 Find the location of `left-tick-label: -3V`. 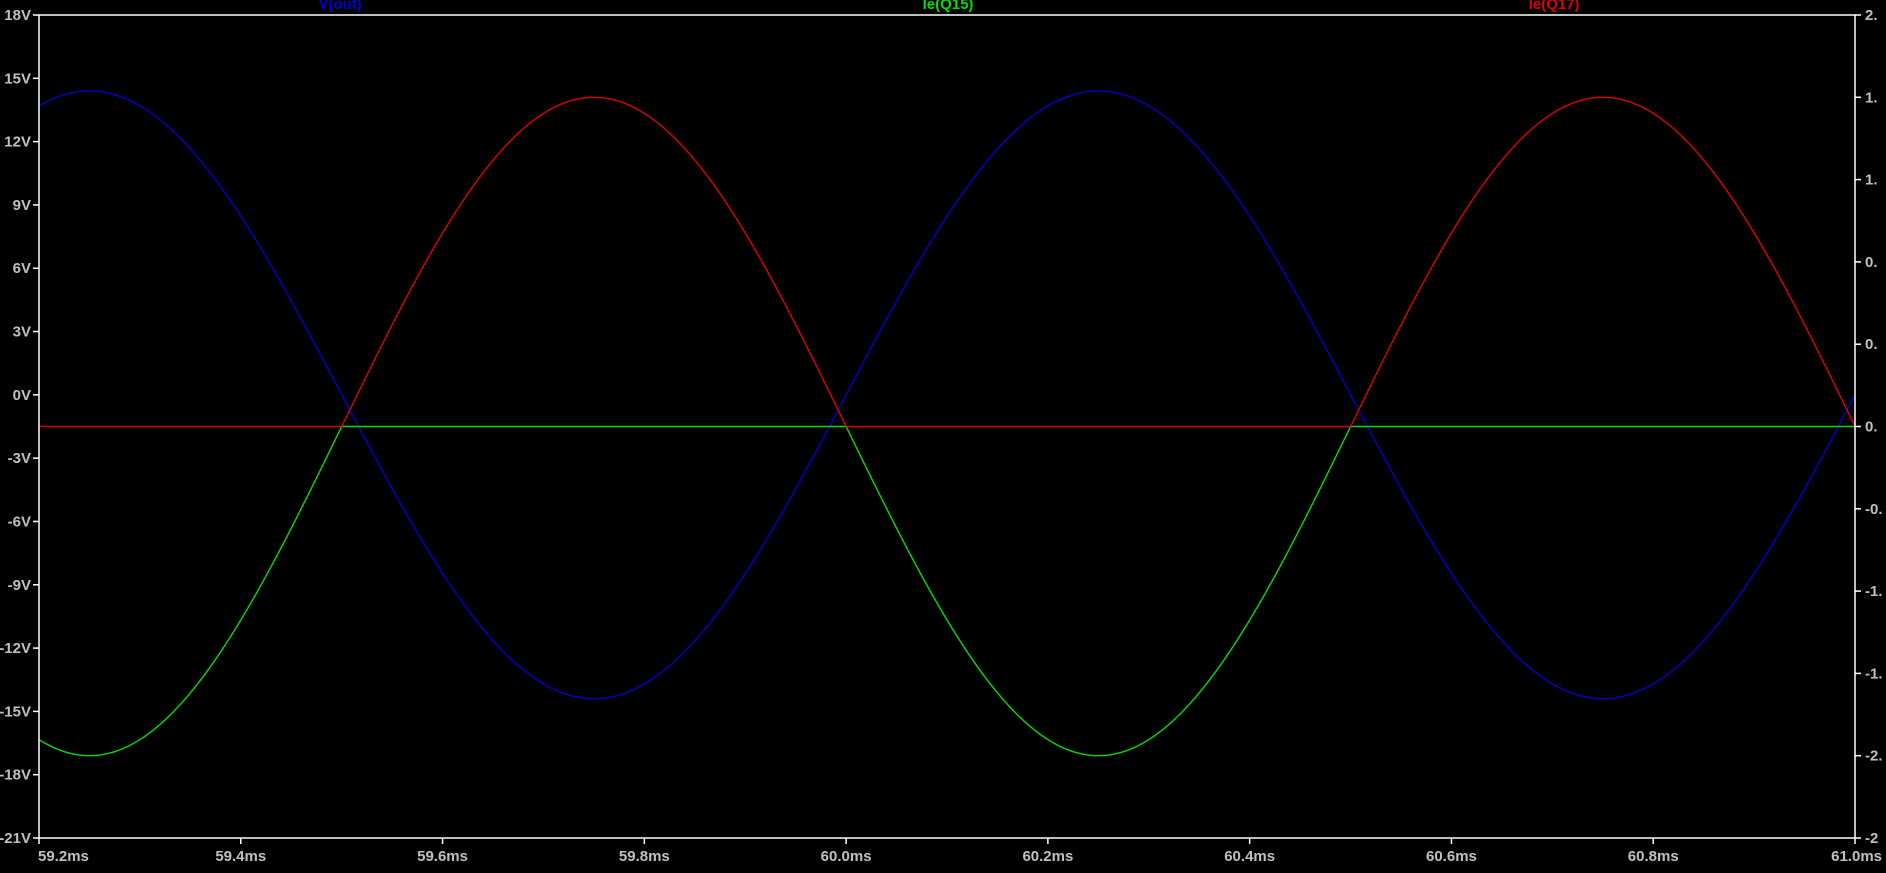

left-tick-label: -3V is located at coordinates (19, 458).